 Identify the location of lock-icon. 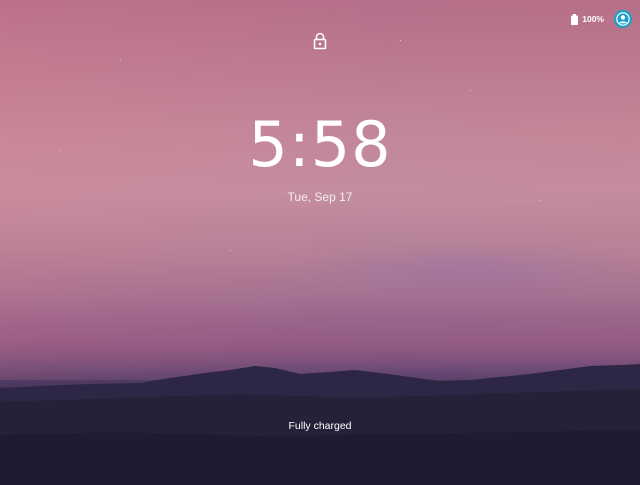
(320, 41).